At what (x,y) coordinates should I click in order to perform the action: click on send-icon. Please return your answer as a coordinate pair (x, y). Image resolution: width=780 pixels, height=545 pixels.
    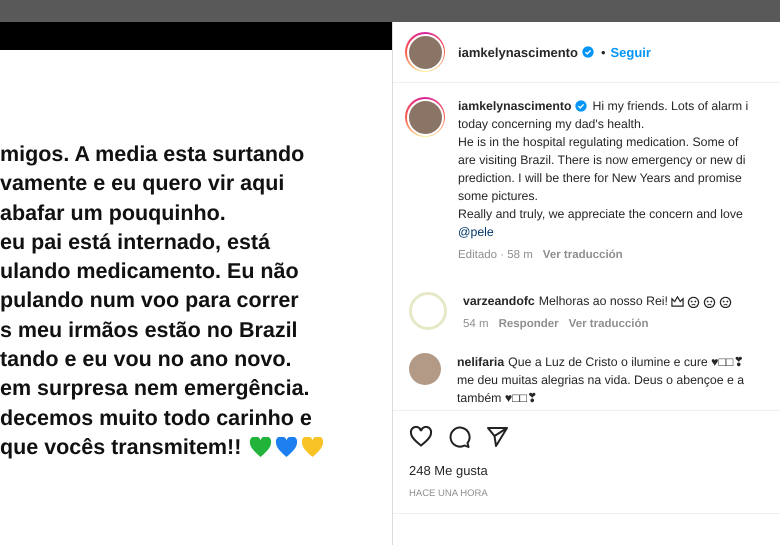
    Looking at the image, I should click on (497, 437).